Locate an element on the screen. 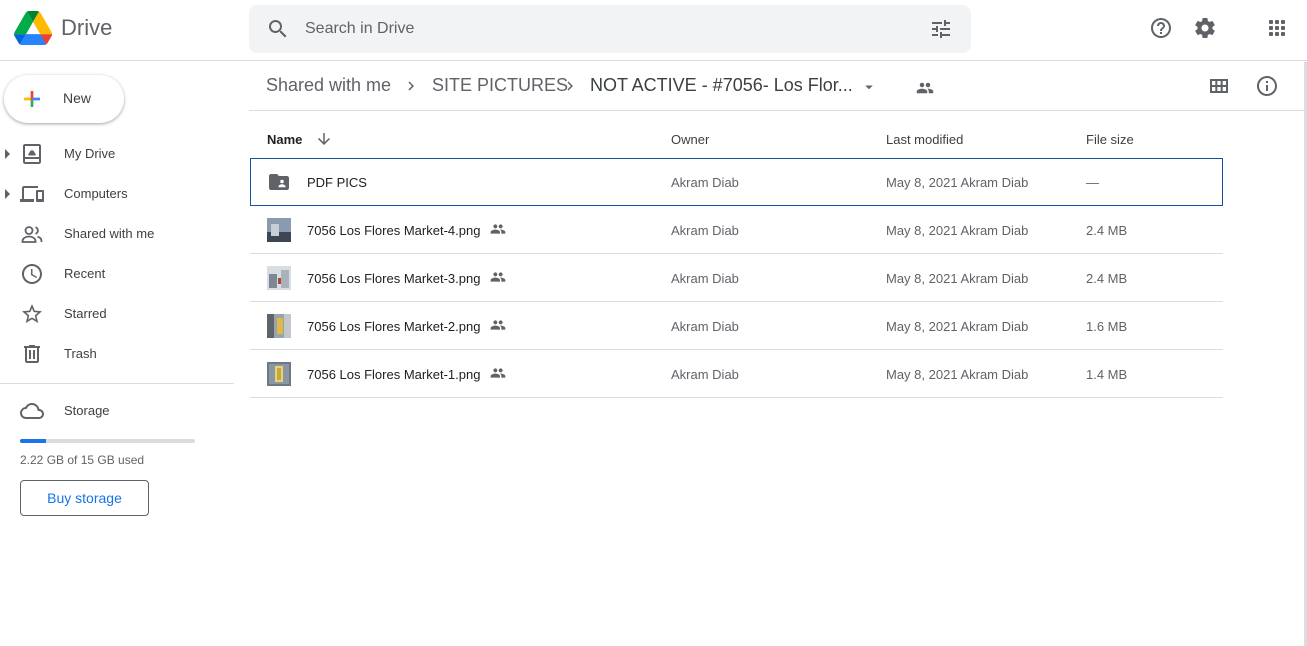 Image resolution: width=1307 pixels, height=646 pixels. help-icon is located at coordinates (1161, 28).